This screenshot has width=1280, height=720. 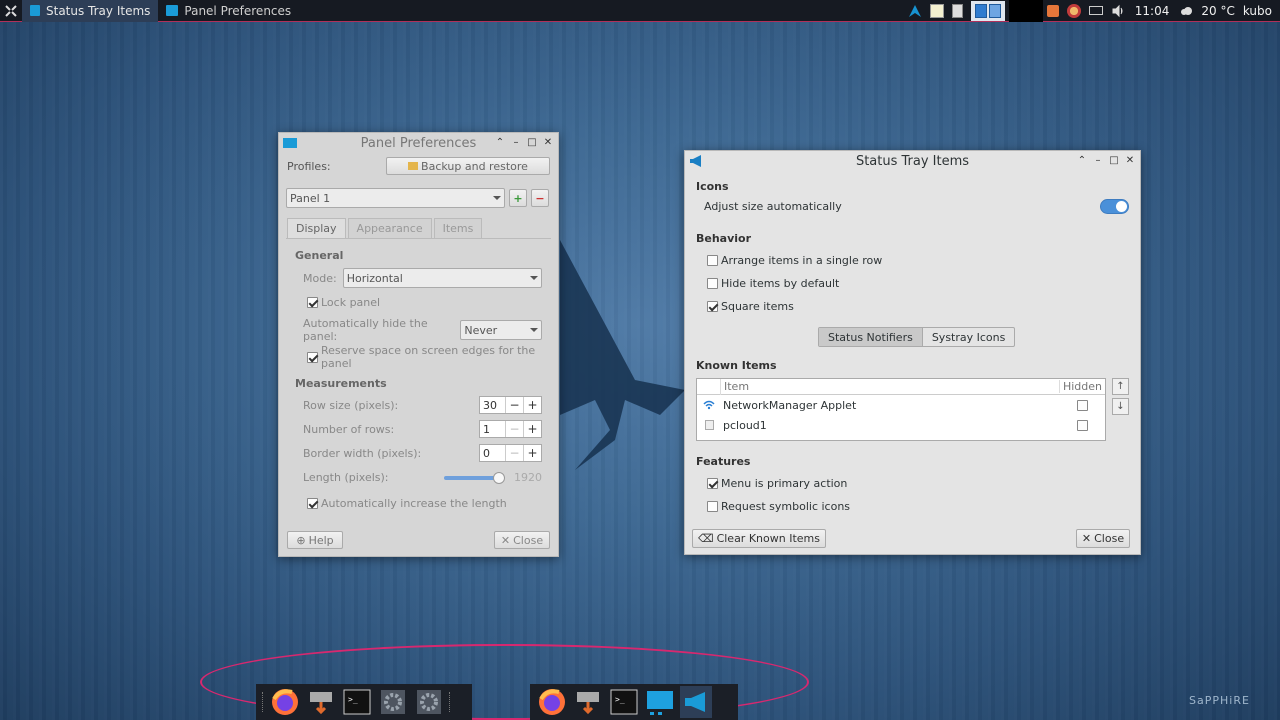 I want to click on general-heading: General, so click(x=319, y=255).